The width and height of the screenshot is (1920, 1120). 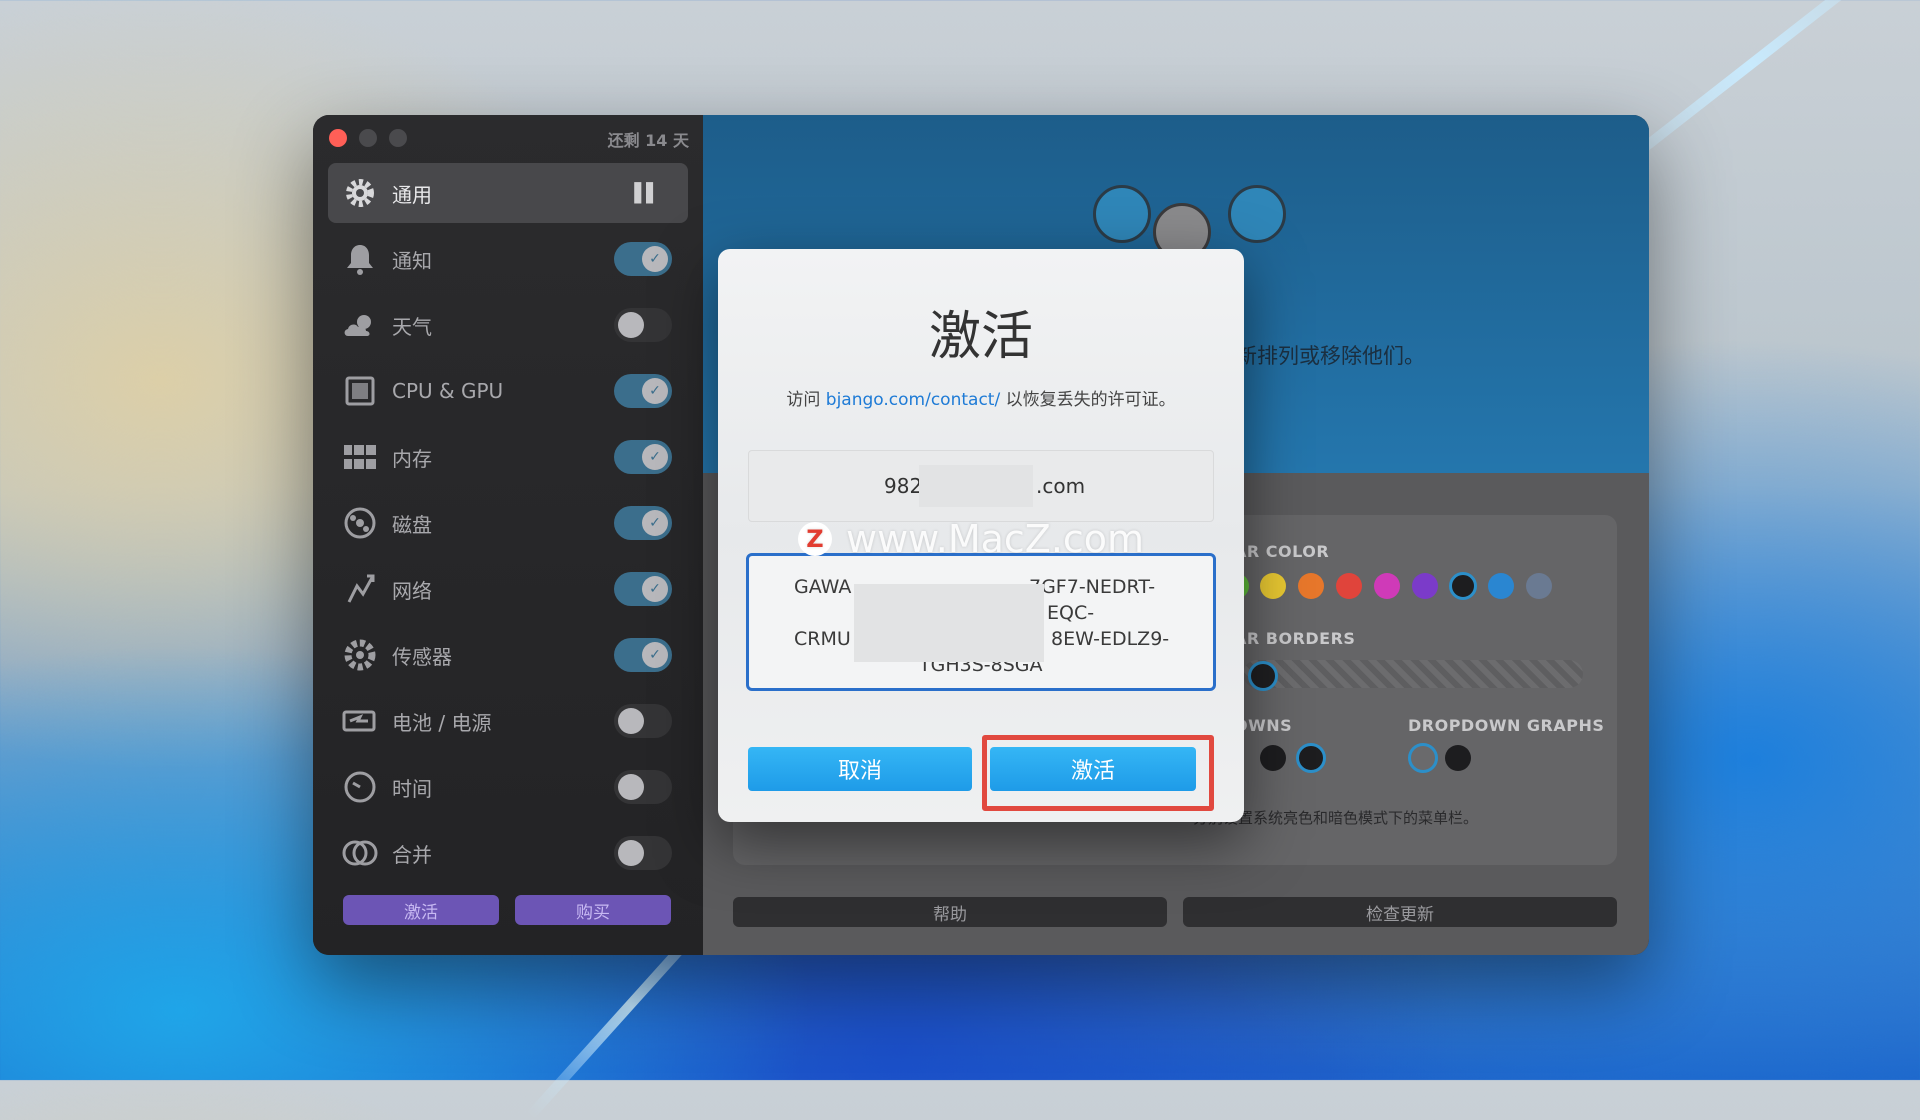 What do you see at coordinates (508, 523) in the screenshot?
I see `sidebar-item-disk: 磁盘 ✓` at bounding box center [508, 523].